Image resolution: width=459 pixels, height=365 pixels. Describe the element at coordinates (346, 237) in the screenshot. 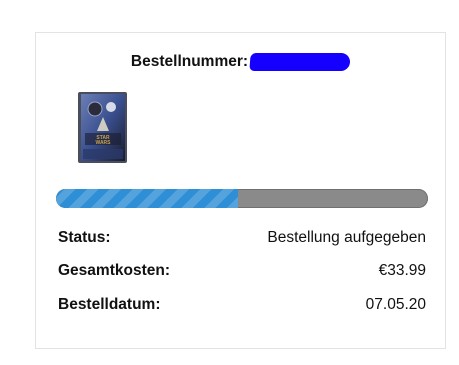

I see `status-value: Bestellung aufgegeben` at that location.